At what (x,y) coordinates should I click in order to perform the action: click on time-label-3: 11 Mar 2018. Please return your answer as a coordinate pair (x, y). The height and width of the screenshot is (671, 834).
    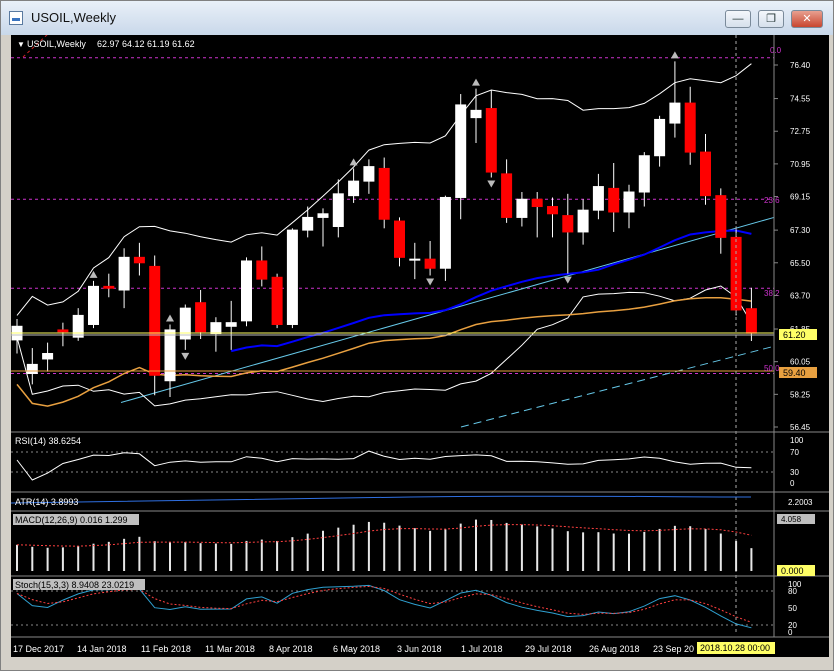
    Looking at the image, I should click on (230, 649).